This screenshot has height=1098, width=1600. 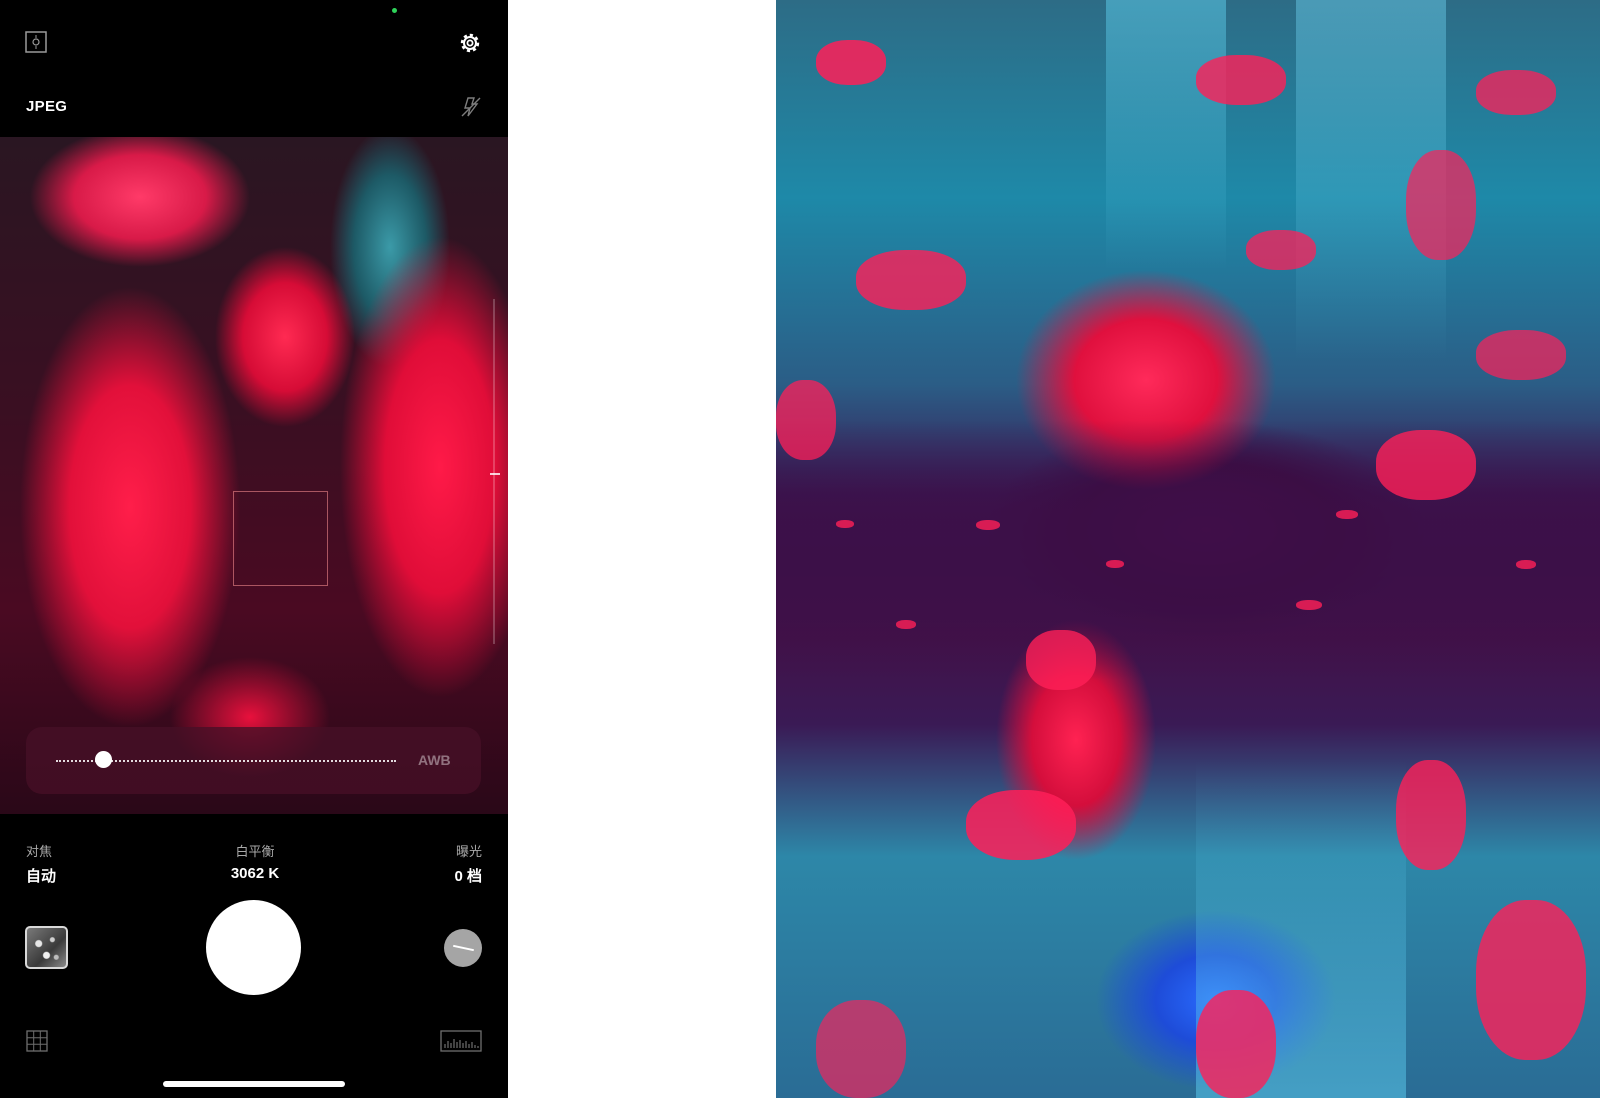 I want to click on white-balance-slider-knob, so click(x=104, y=759).